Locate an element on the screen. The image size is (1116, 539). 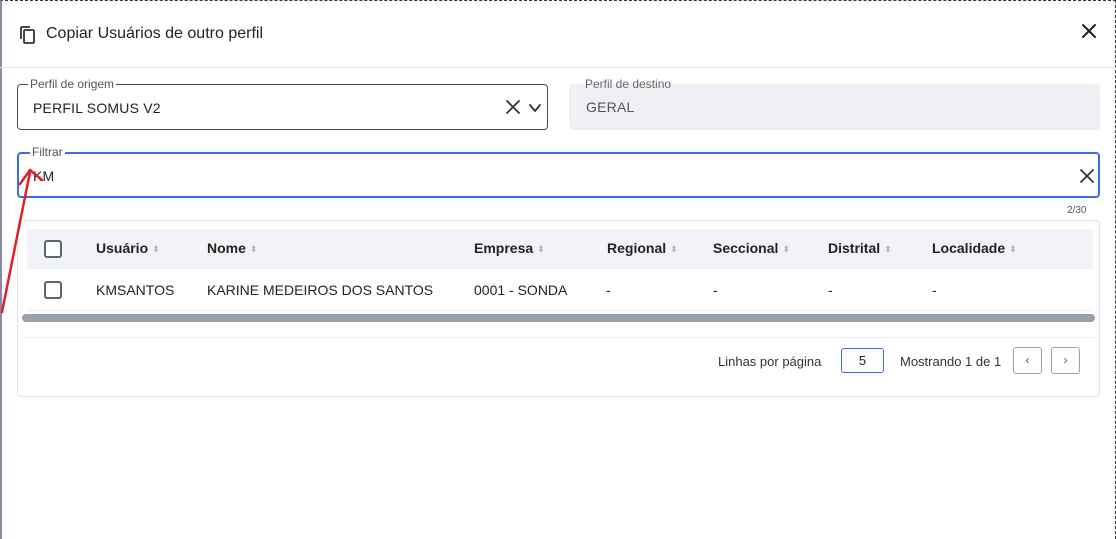
dest-profile-value: GERAL is located at coordinates (610, 107).